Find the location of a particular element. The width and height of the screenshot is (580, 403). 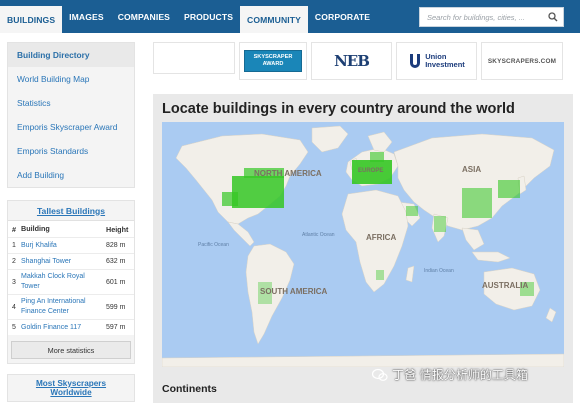

label-south-america: SOUTH AMERICA is located at coordinates (293, 291).